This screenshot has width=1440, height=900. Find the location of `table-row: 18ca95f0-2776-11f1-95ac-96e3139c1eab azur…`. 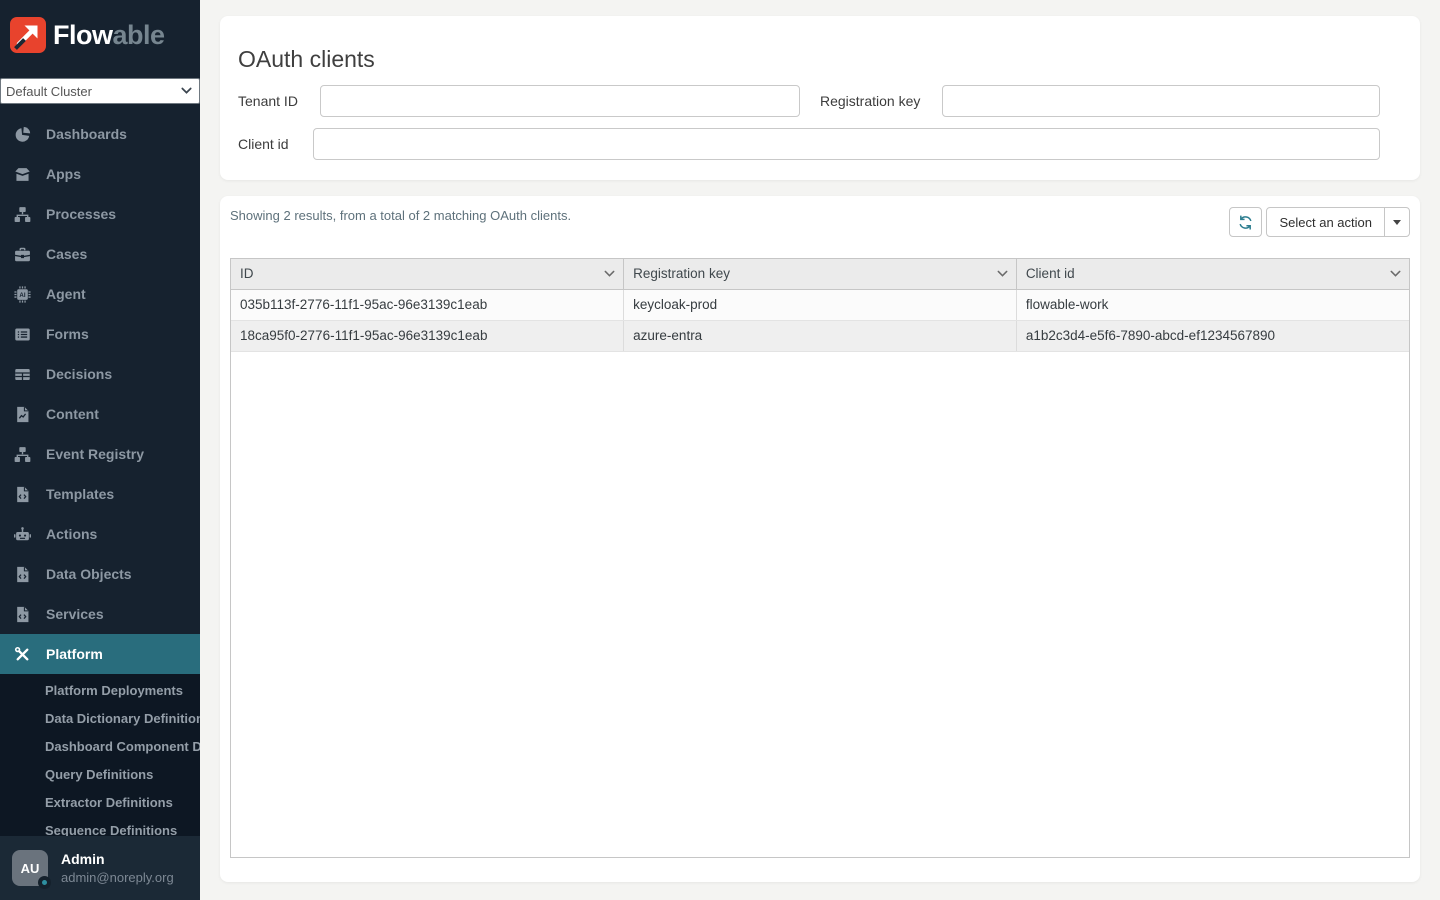

table-row: 18ca95f0-2776-11f1-95ac-96e3139c1eab azur… is located at coordinates (820, 336).